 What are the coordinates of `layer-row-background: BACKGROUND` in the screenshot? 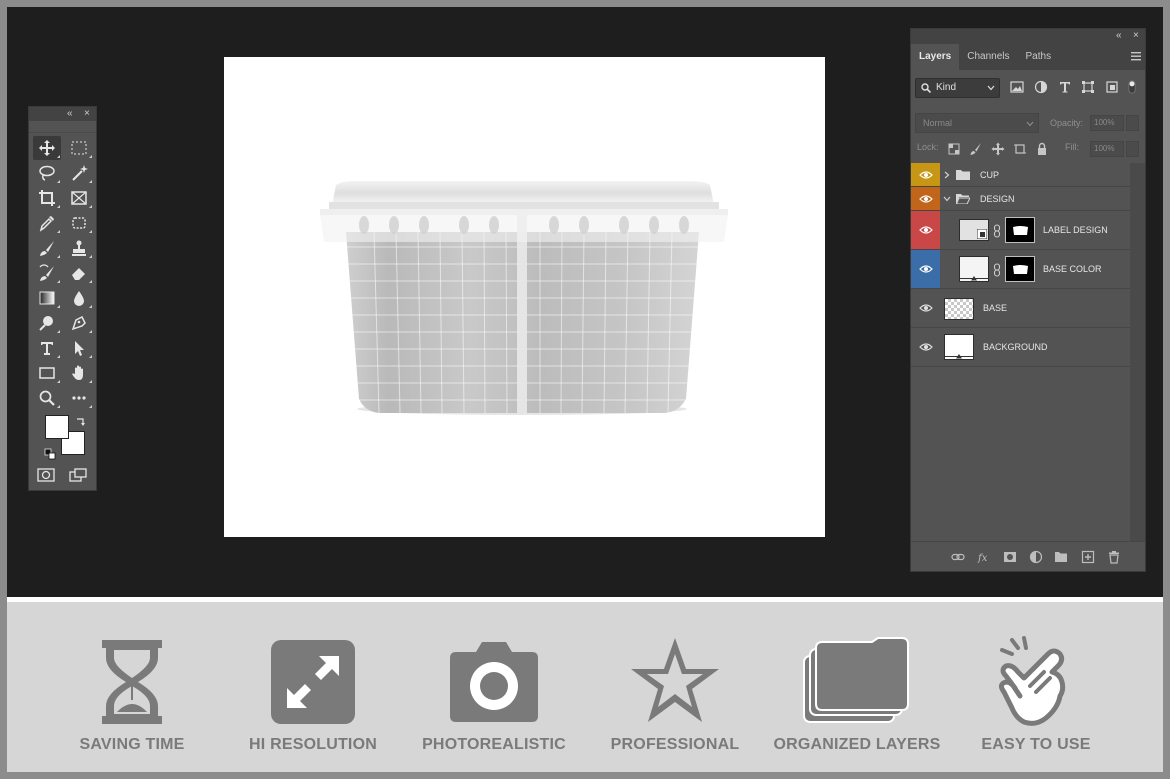 It's located at (1021, 347).